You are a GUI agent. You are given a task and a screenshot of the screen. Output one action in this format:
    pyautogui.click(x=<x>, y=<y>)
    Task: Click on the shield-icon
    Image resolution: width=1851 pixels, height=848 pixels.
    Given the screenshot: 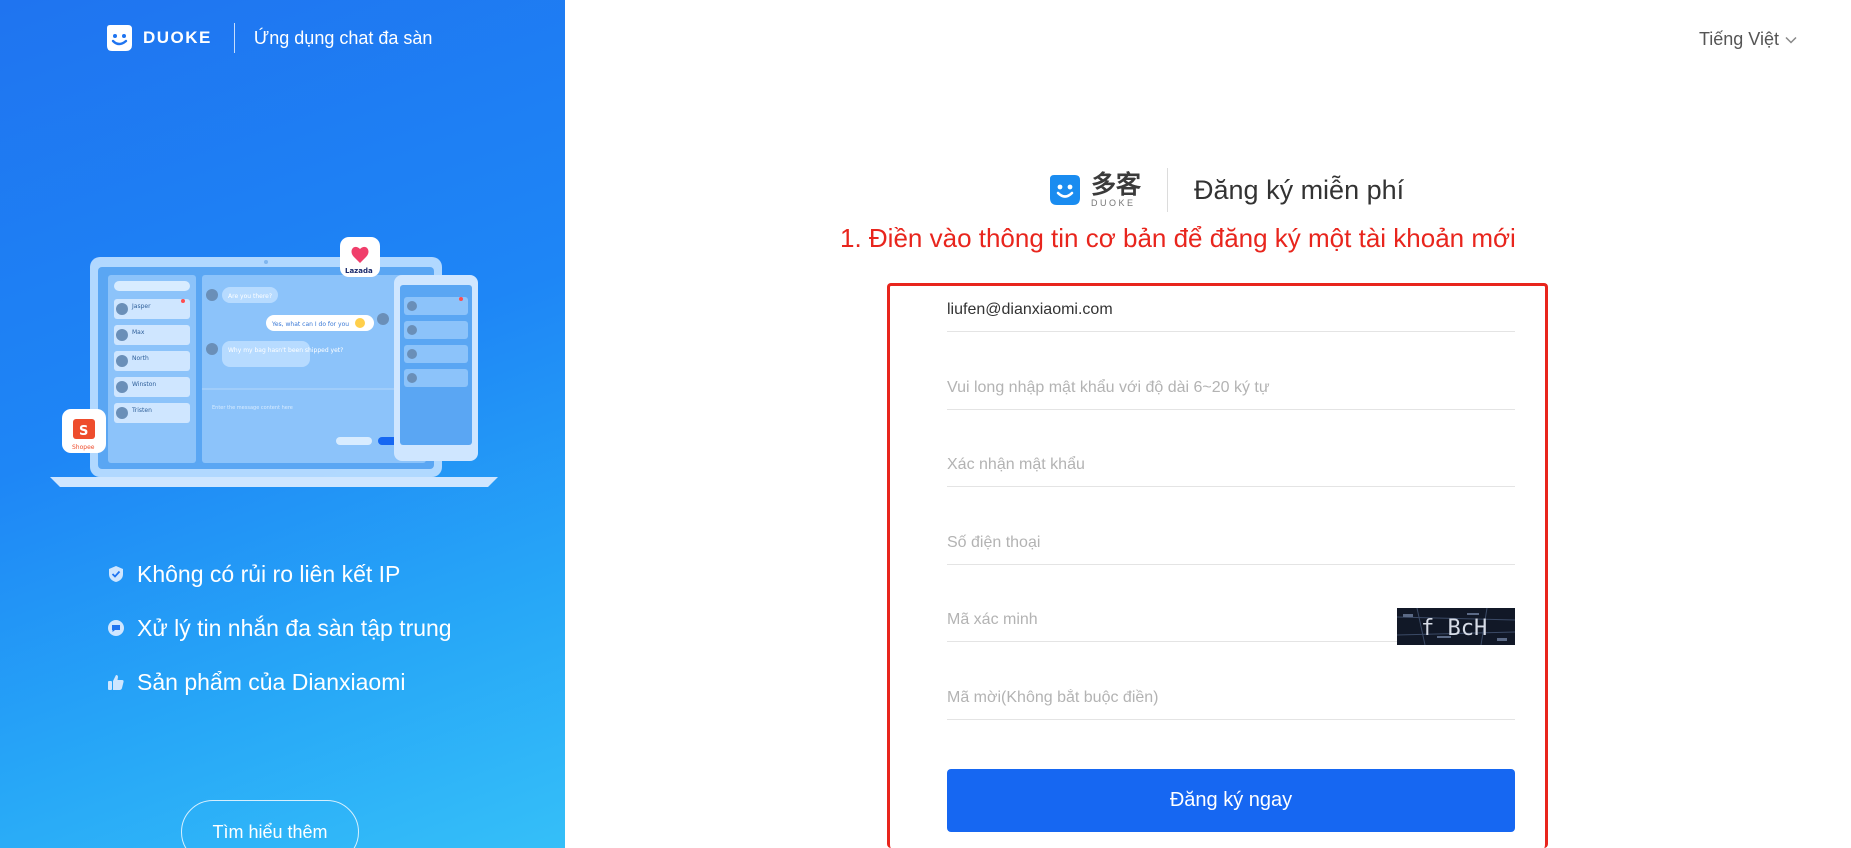 What is the action you would take?
    pyautogui.click(x=116, y=574)
    